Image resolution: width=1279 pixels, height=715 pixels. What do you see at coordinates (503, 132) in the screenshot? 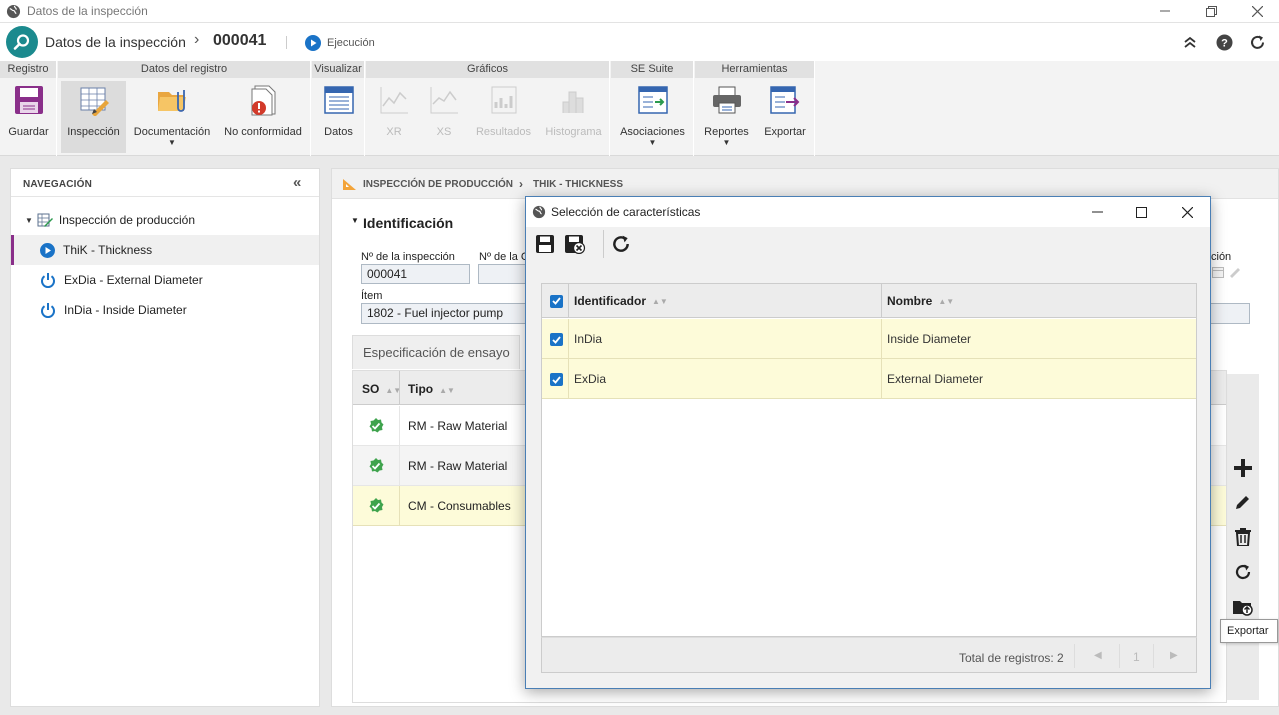
I see `resultados-label: Resultados` at bounding box center [503, 132].